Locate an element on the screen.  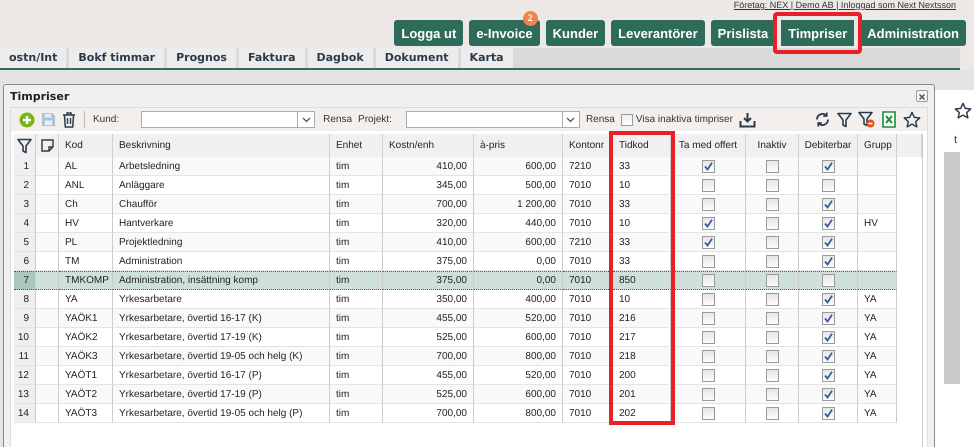
project-dropdown is located at coordinates (493, 119).